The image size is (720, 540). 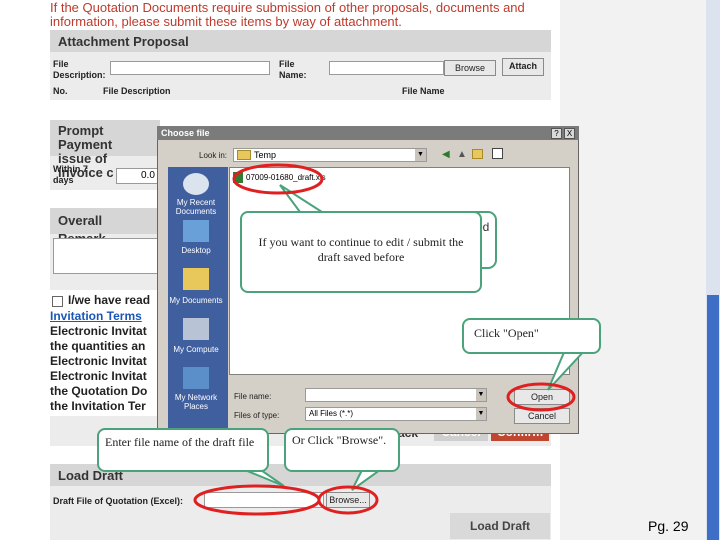 What do you see at coordinates (531, 336) in the screenshot?
I see `open-callout: Click "Open"` at bounding box center [531, 336].